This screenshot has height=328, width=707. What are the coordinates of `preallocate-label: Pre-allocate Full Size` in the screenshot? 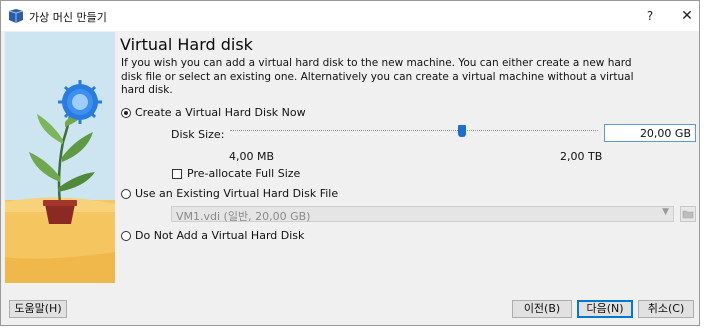 It's located at (243, 173).